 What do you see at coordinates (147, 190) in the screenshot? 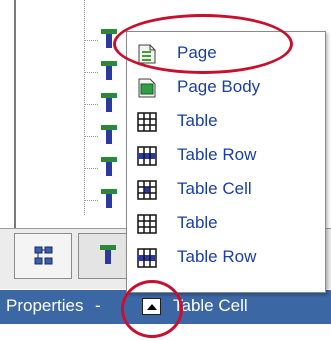
I see `table-cell-icon` at bounding box center [147, 190].